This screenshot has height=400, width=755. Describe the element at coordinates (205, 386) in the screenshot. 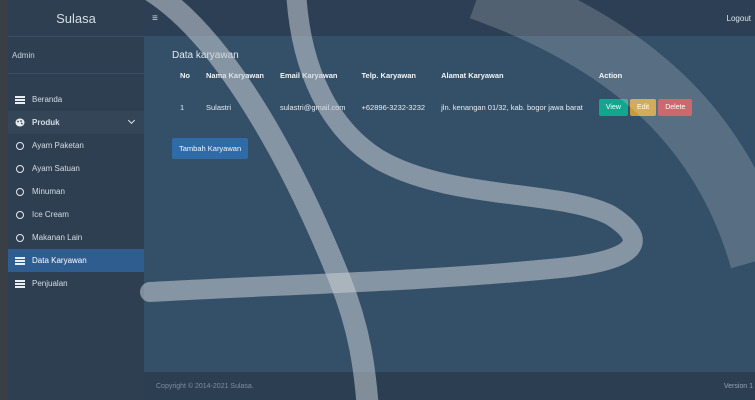

I see `copyright-text: Copyright © 2014-2021 Sulasa.` at that location.